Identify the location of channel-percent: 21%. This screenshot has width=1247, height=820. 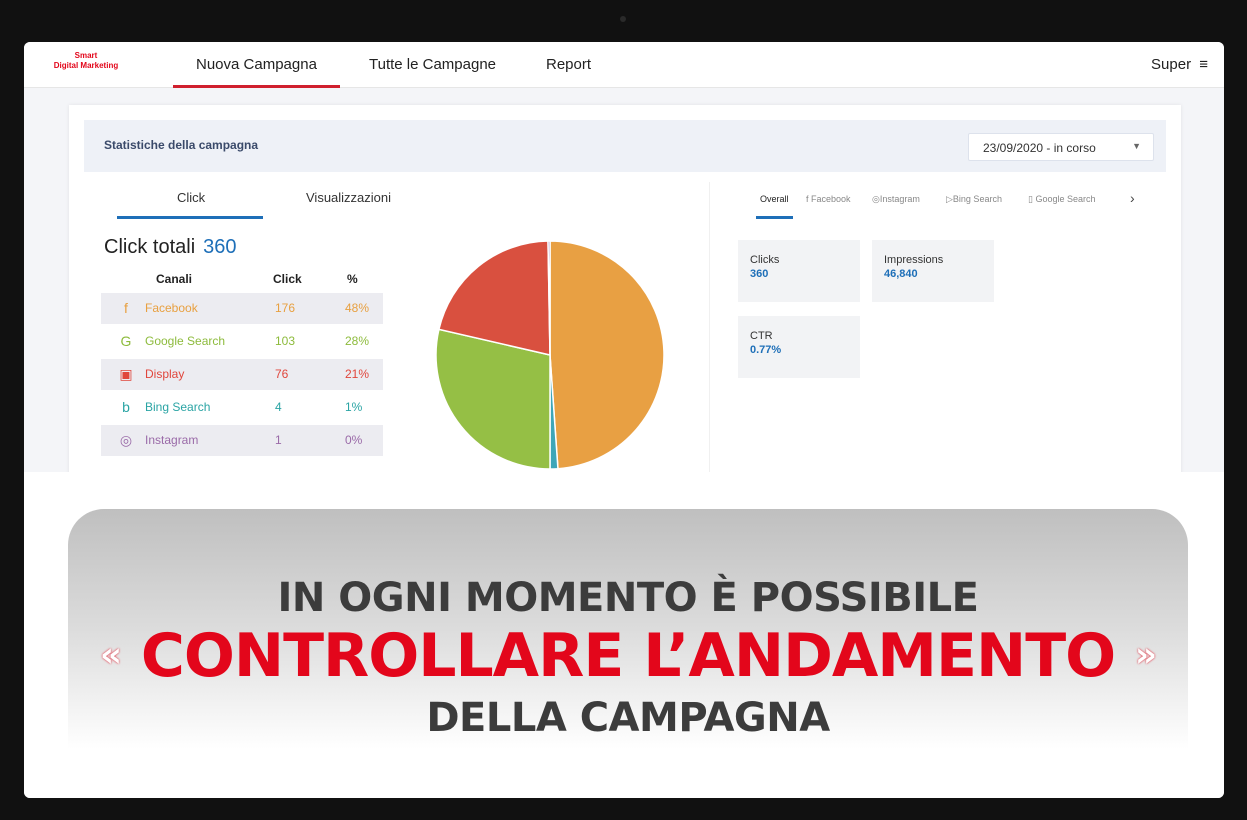
(357, 374).